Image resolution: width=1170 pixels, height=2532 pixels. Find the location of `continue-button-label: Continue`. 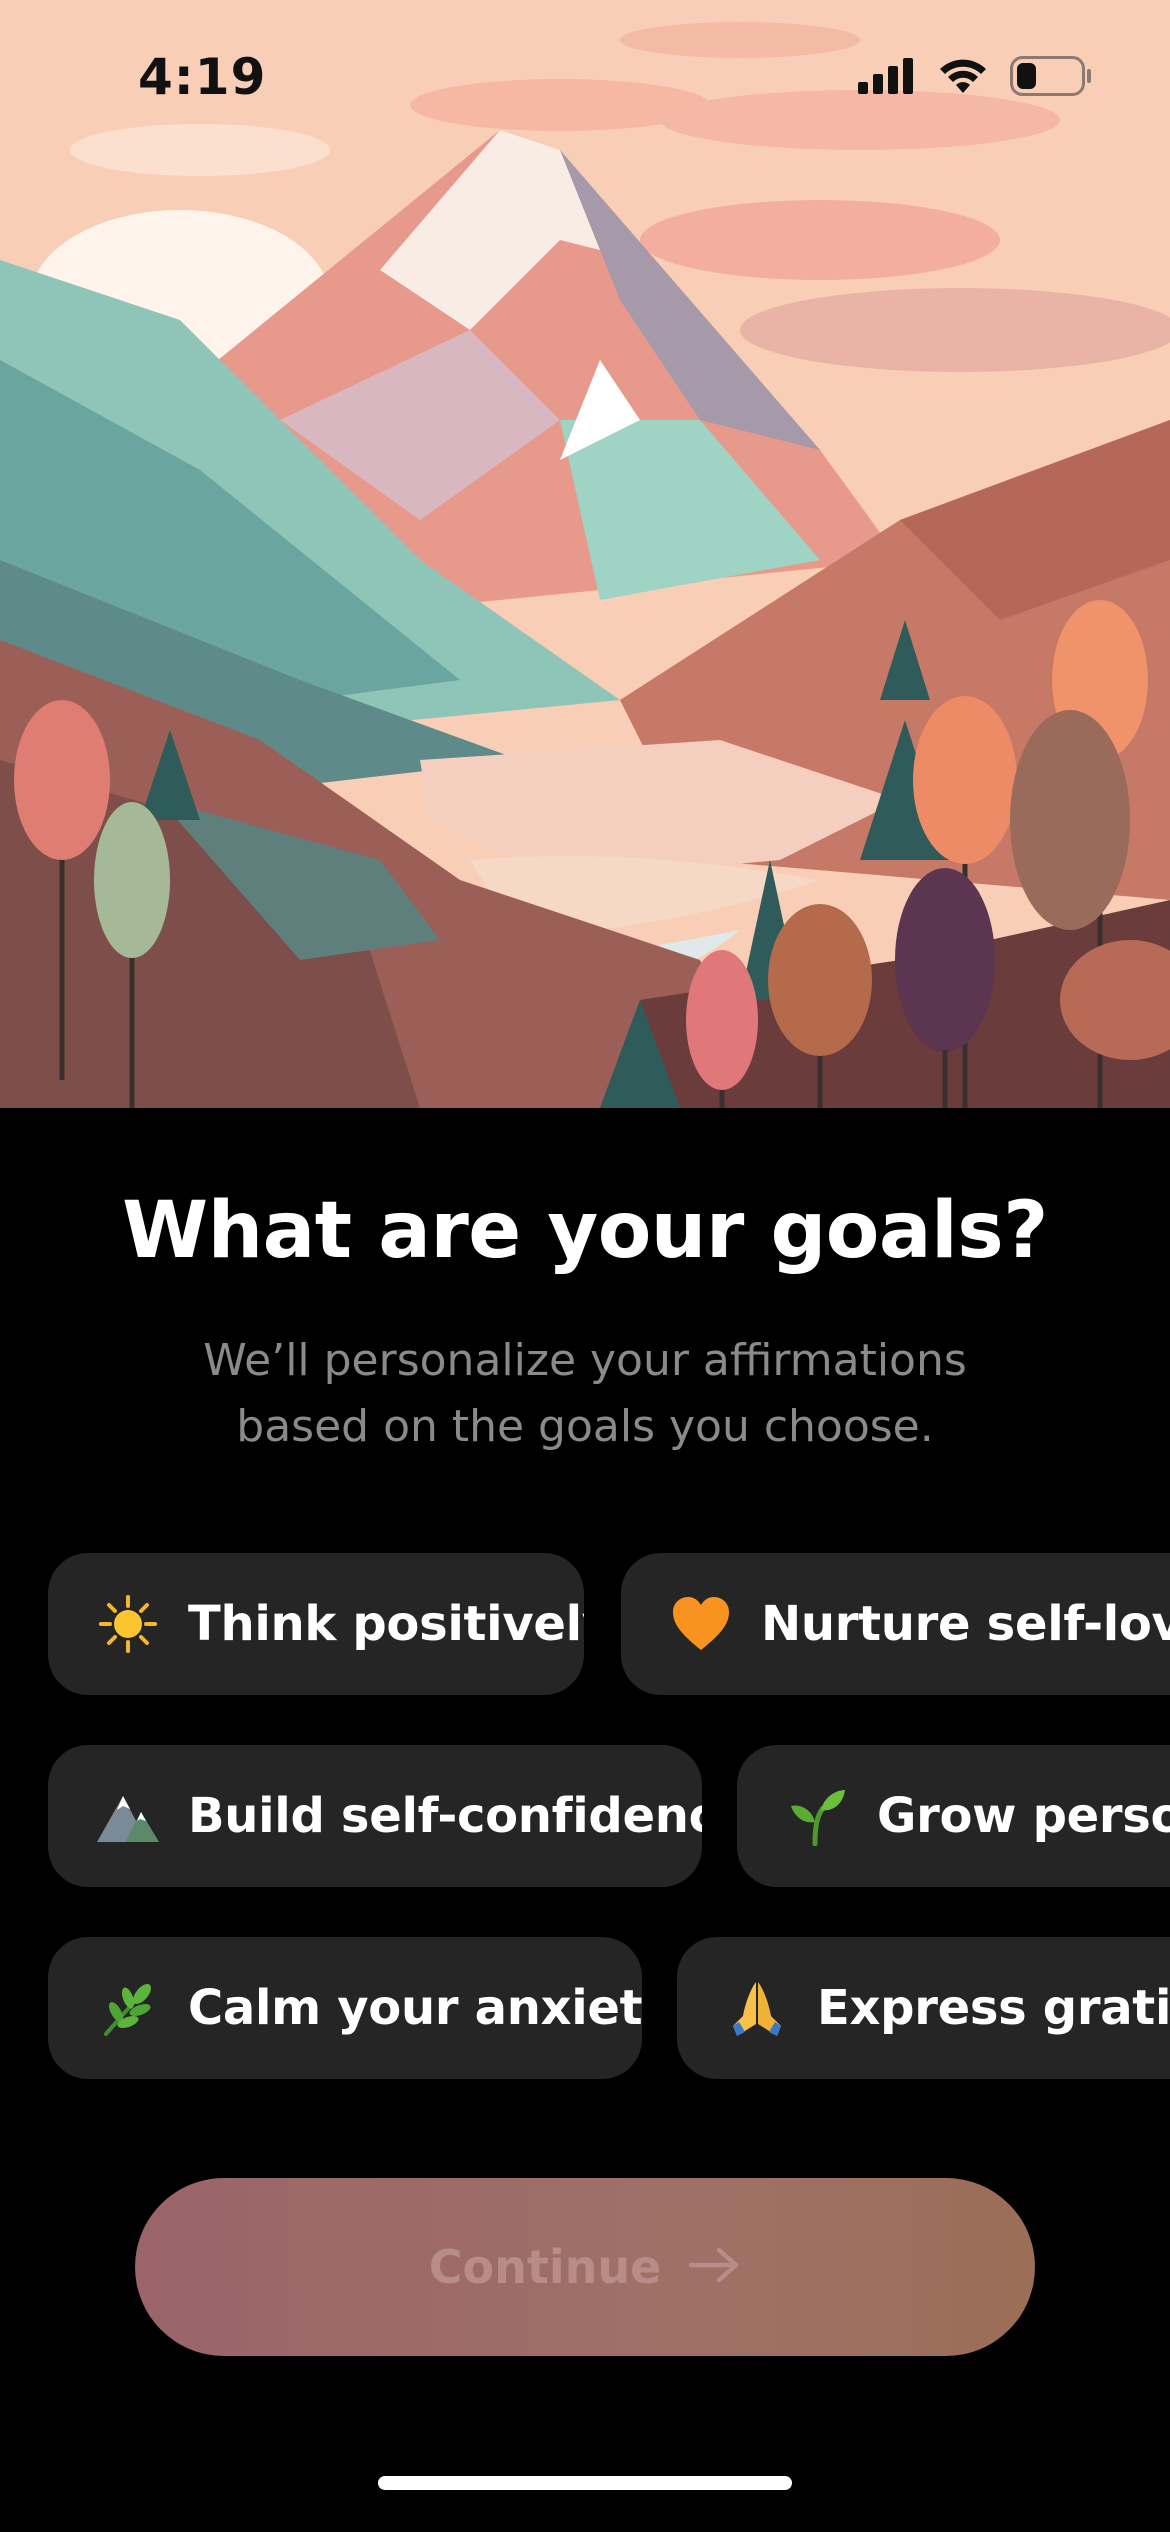

continue-button-label: Continue is located at coordinates (545, 2267).